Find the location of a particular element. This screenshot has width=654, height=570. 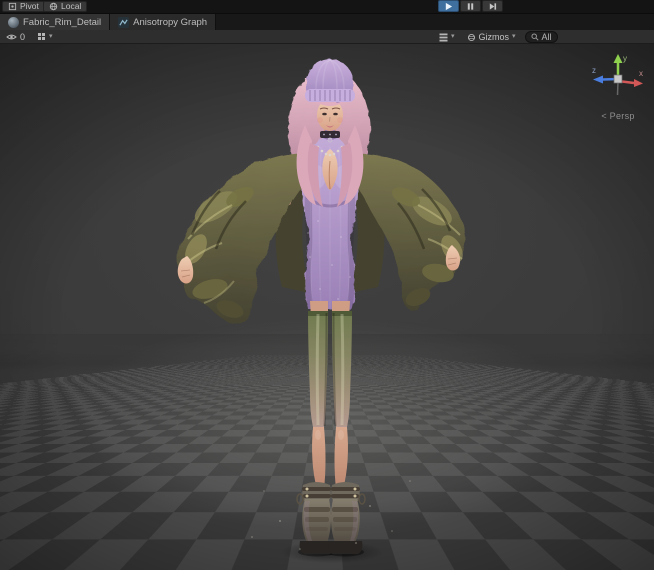

orientation-gizmo: y z x < Persp is located at coordinates (618, 86).